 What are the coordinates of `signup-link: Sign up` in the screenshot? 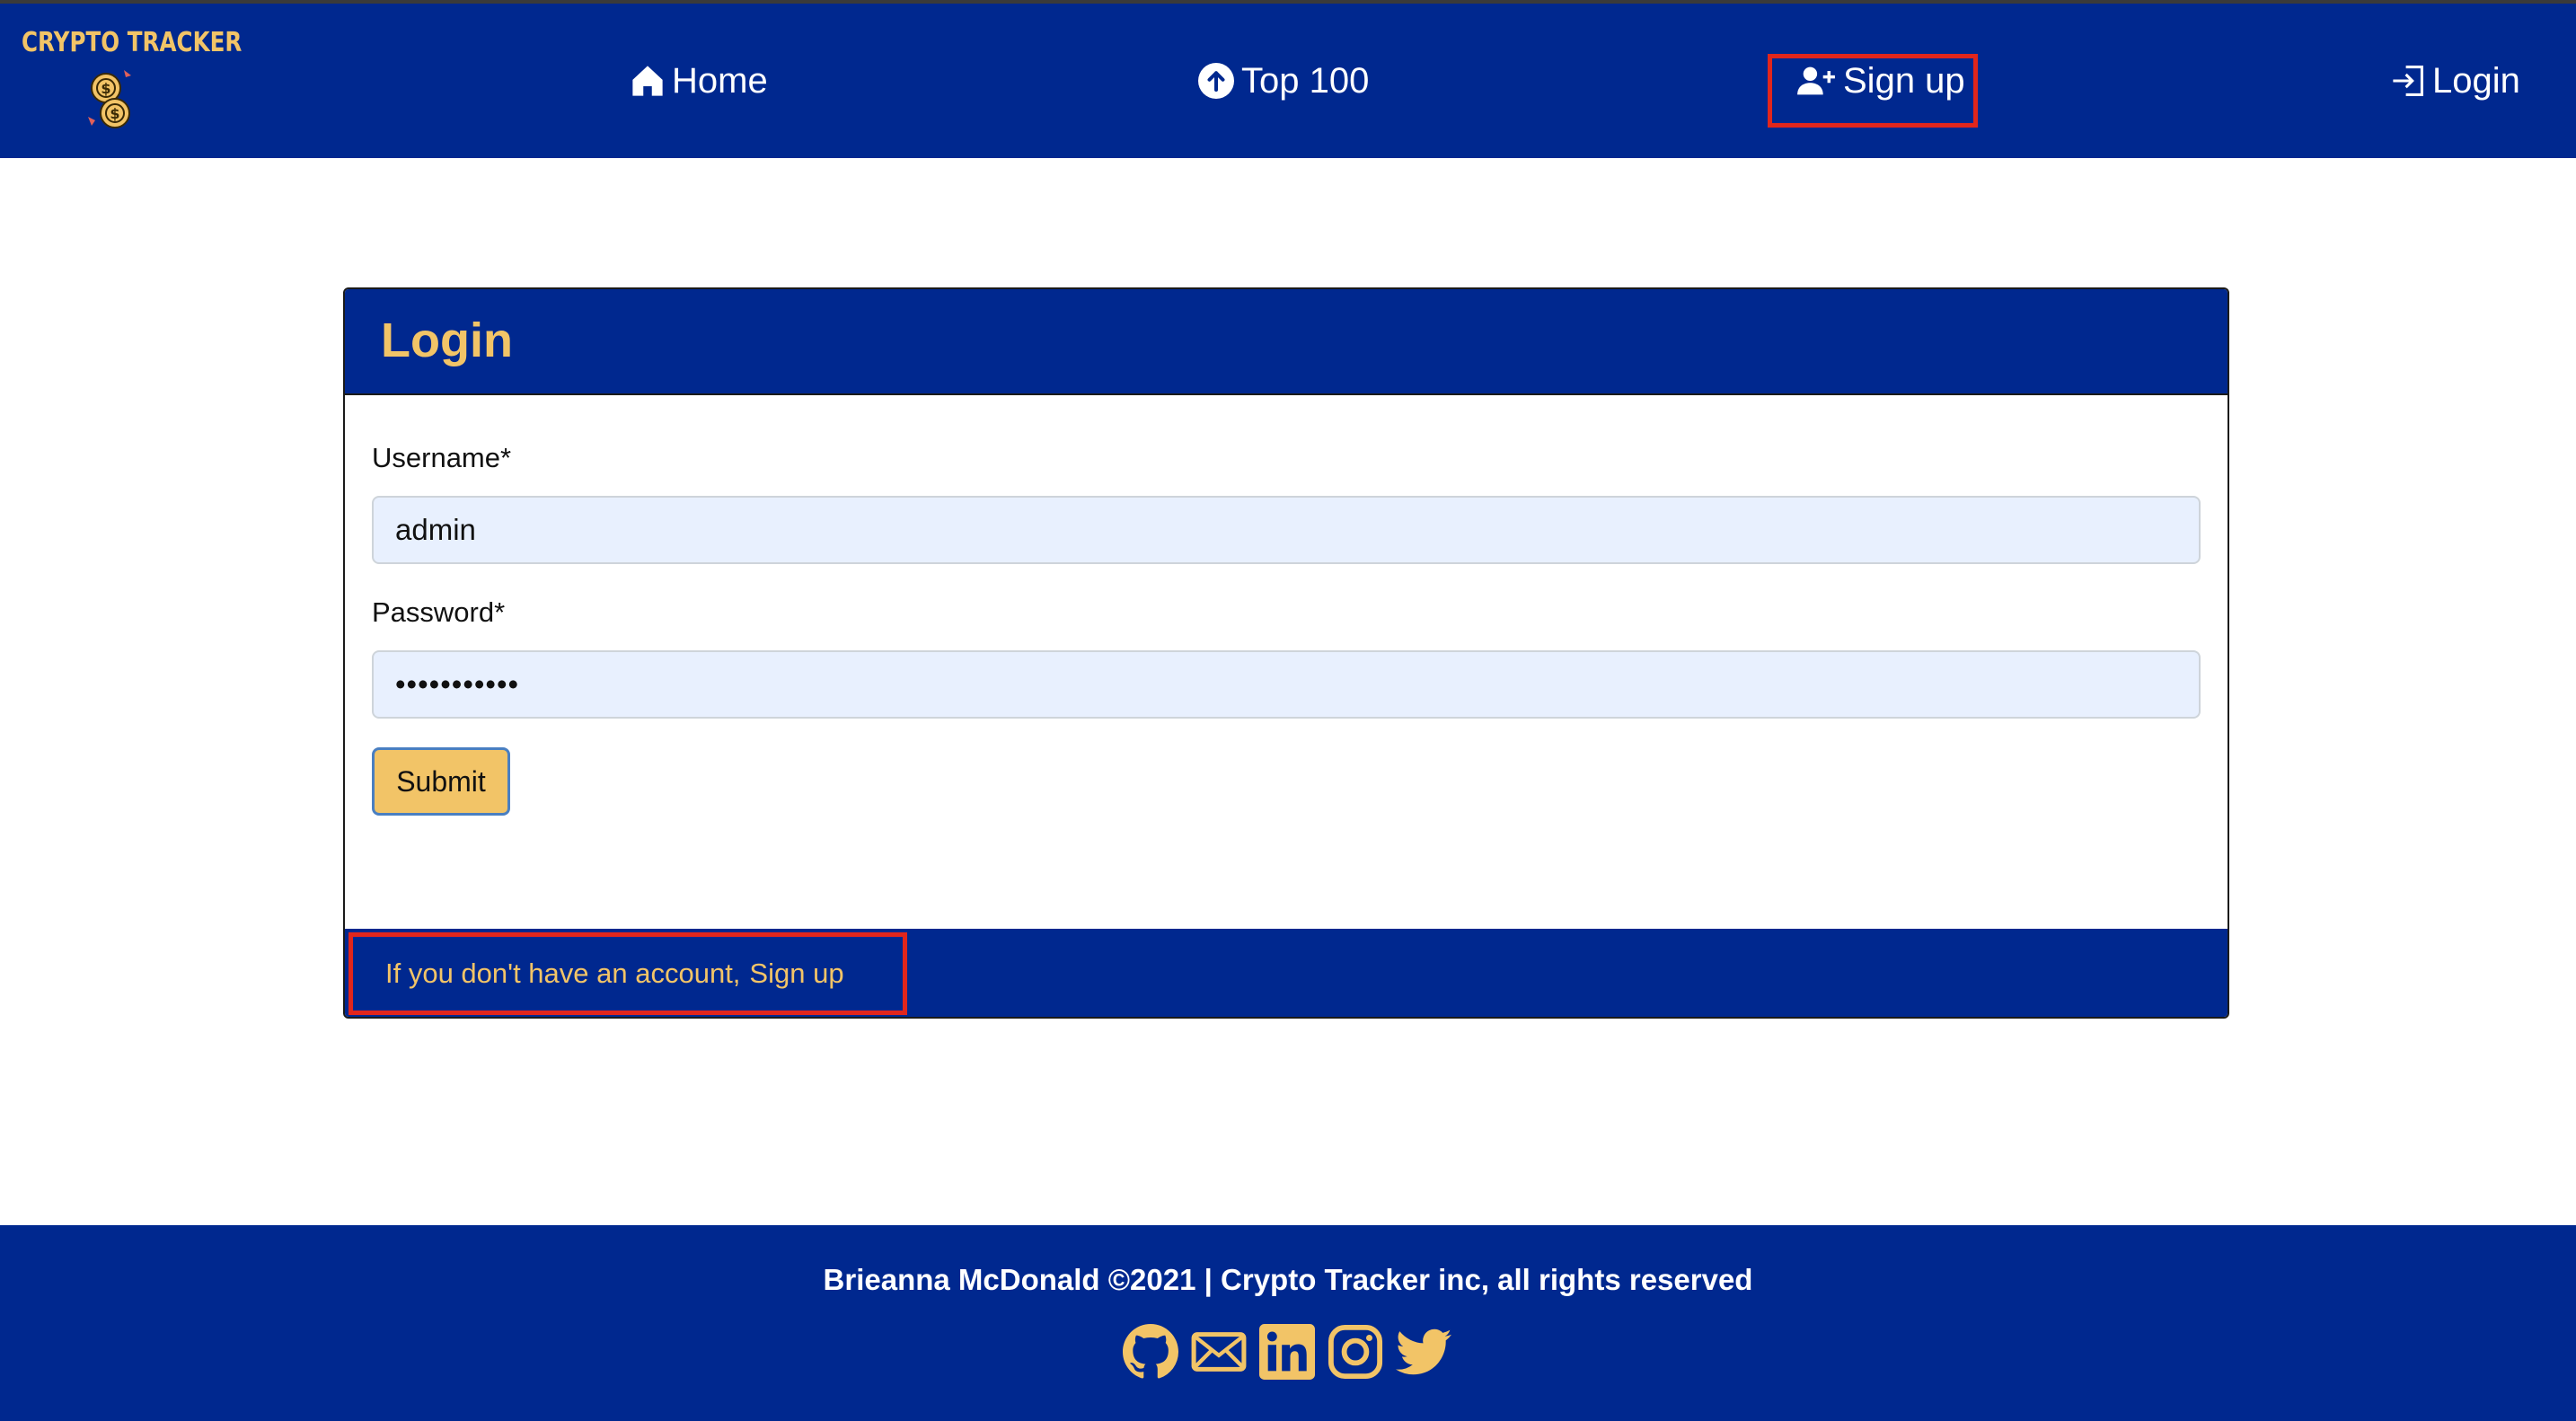 It's located at (796, 974).